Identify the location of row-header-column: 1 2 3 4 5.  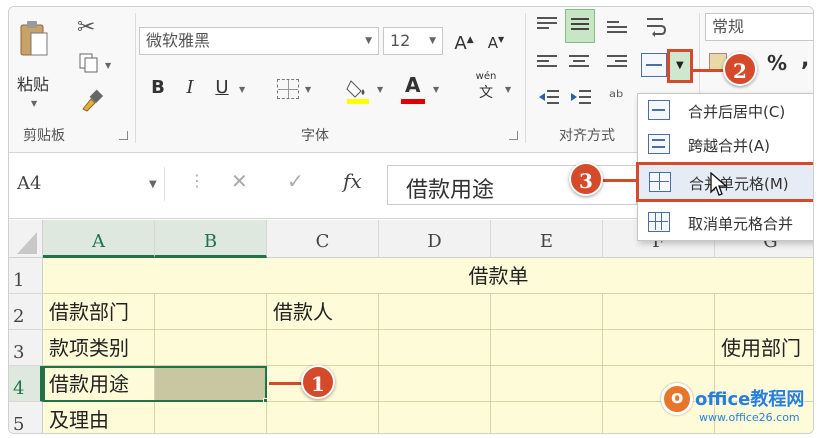
(26, 345).